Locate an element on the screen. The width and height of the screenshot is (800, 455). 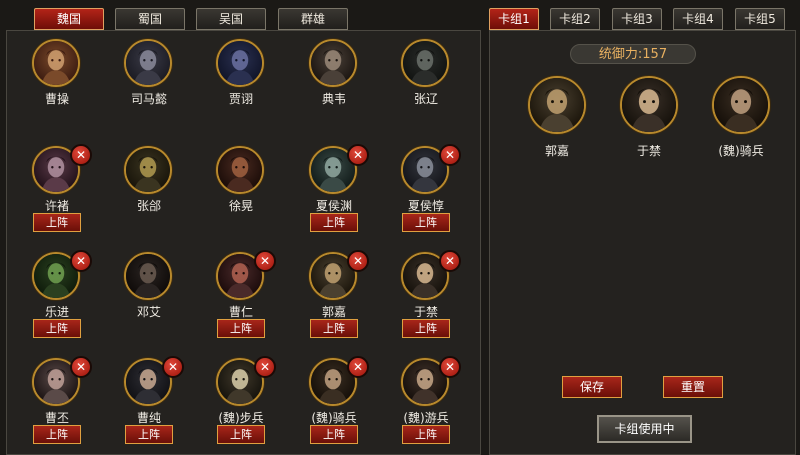
tab-deck-3: 卡组3 is located at coordinates (637, 19).